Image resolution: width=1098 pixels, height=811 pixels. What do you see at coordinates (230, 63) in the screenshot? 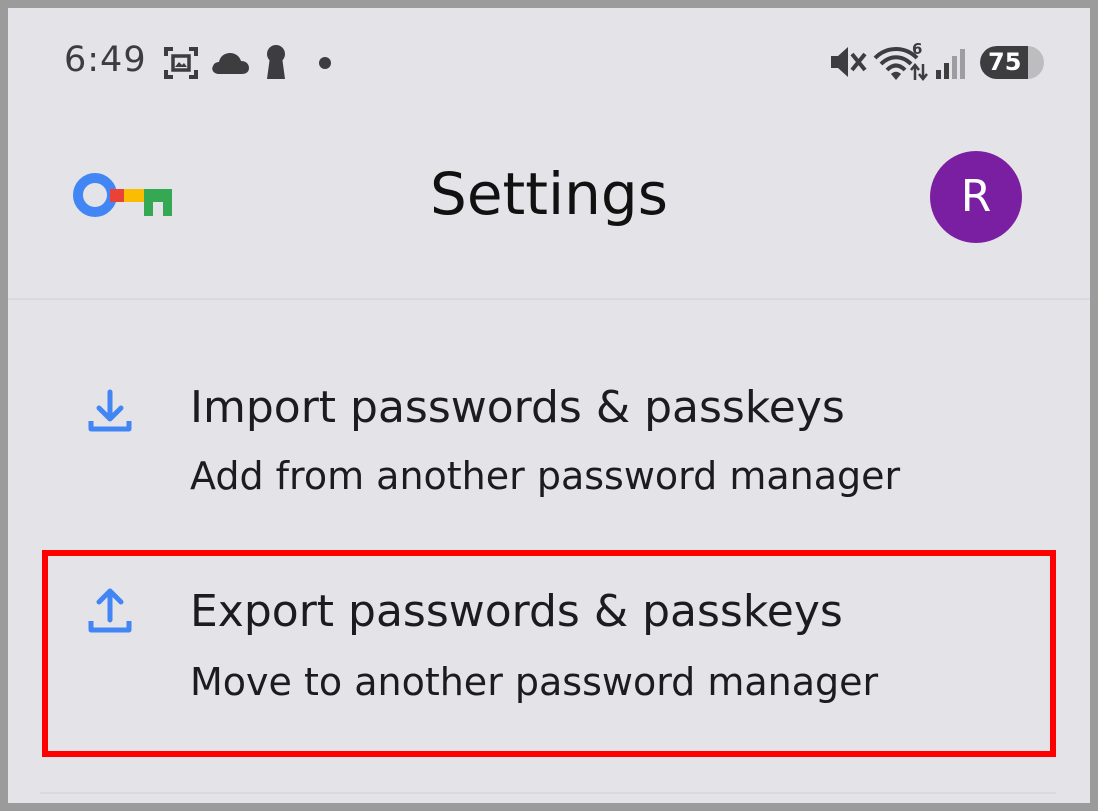
I see `cloud-icon` at bounding box center [230, 63].